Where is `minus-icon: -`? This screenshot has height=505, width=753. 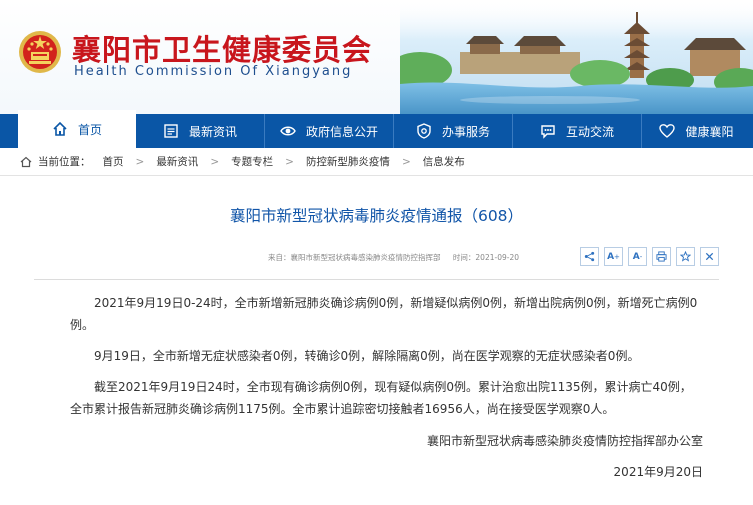
minus-icon: - is located at coordinates (641, 256).